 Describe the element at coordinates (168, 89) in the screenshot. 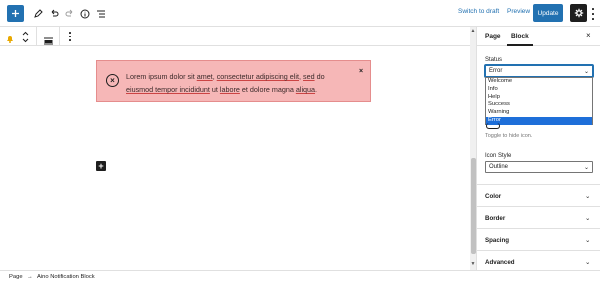

I see `spellcheck-word: eiusmod tempor incididunt` at that location.